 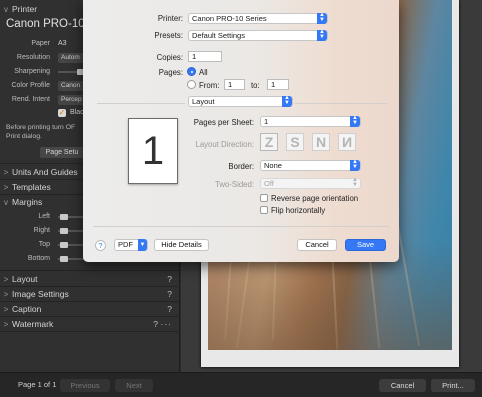 I want to click on pages-all-radio, so click(x=191, y=71).